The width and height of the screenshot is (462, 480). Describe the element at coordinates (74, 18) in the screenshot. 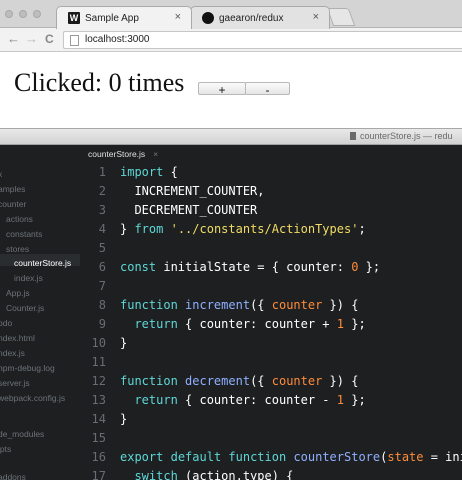

I see `w-logo-icon: W` at that location.